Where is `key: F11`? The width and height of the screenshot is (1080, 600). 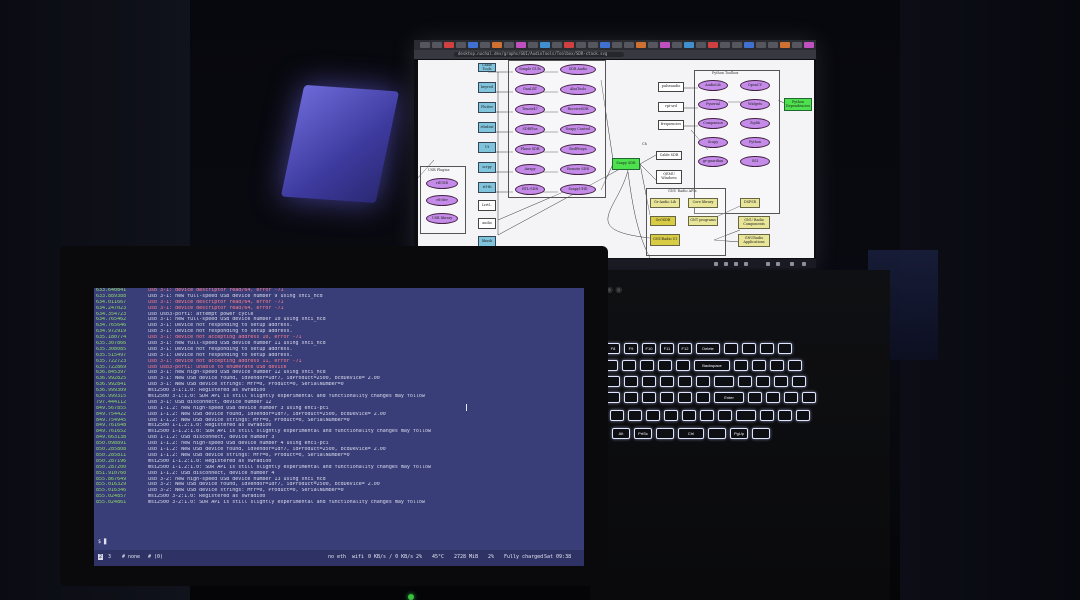 key: F11 is located at coordinates (667, 348).